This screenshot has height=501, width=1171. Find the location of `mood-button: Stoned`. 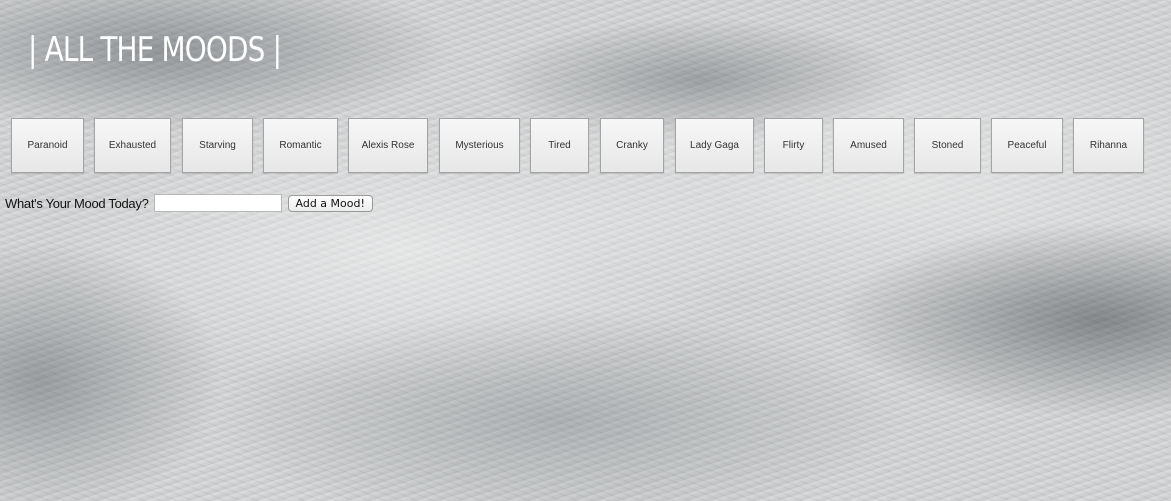

mood-button: Stoned is located at coordinates (947, 145).